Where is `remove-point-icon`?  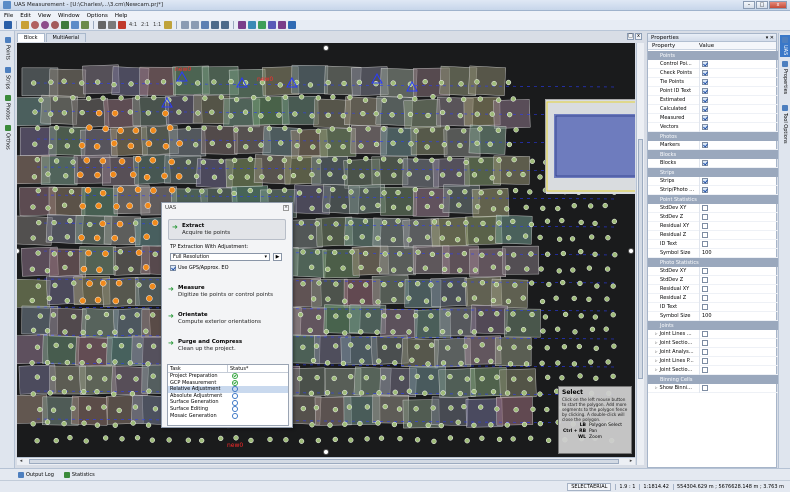
remove-point-icon is located at coordinates (55, 25).